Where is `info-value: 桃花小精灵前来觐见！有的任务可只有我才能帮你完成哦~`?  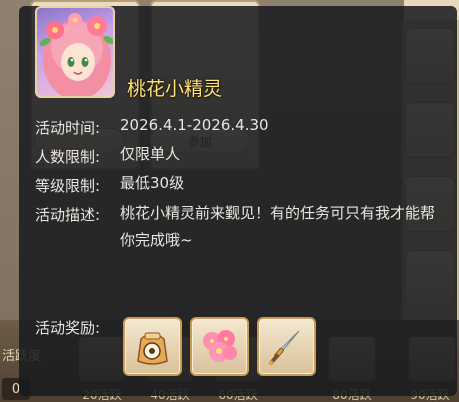 info-value: 桃花小精灵前来觐见！有的任务可只有我才能帮你完成哦~ is located at coordinates (278, 226).